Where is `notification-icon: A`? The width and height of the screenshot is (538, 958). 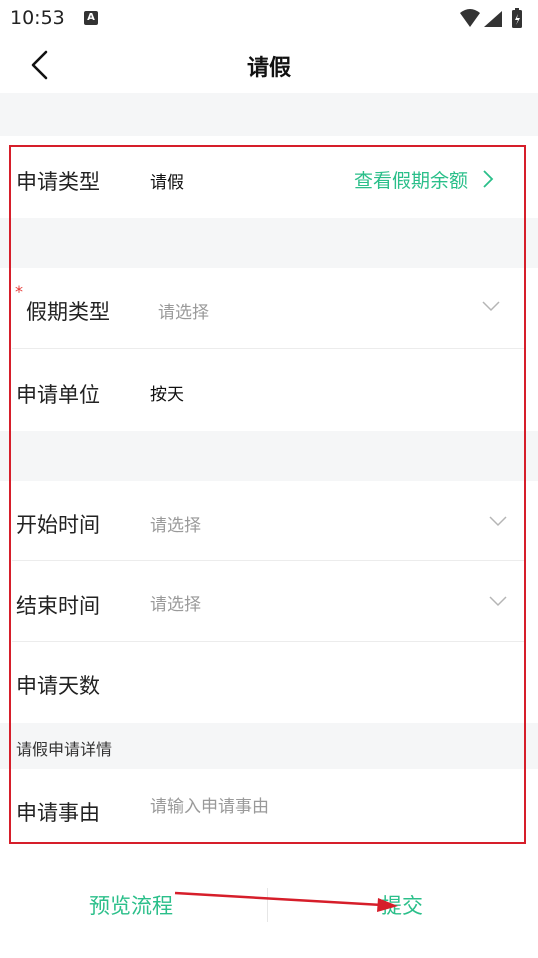 notification-icon: A is located at coordinates (91, 18).